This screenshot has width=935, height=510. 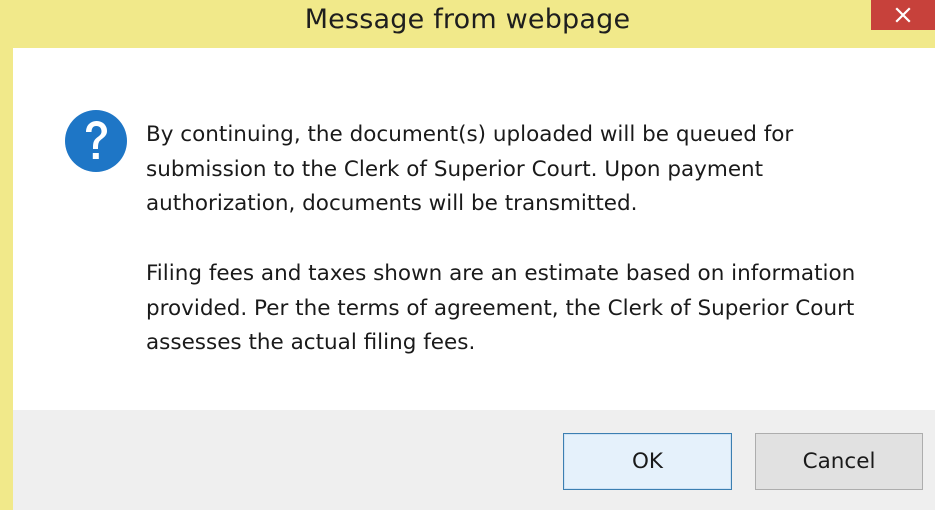 What do you see at coordinates (839, 461) in the screenshot?
I see `cancel-button: Cancel` at bounding box center [839, 461].